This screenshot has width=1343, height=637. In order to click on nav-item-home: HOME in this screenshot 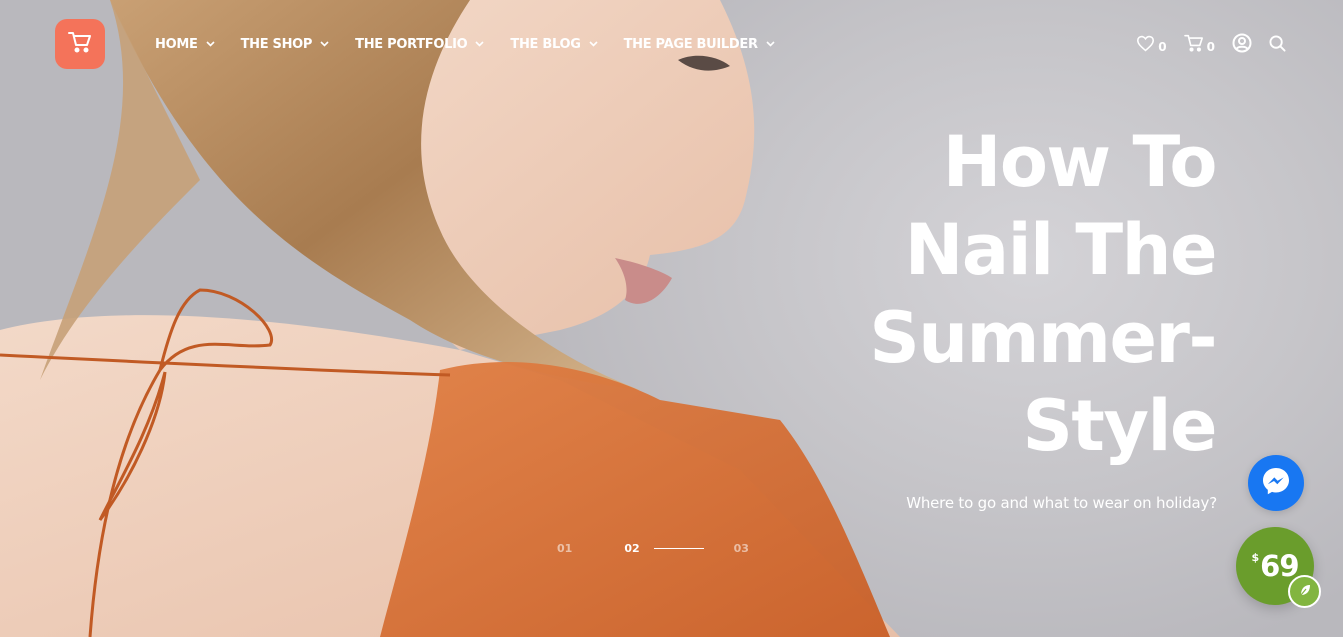, I will do `click(185, 44)`.